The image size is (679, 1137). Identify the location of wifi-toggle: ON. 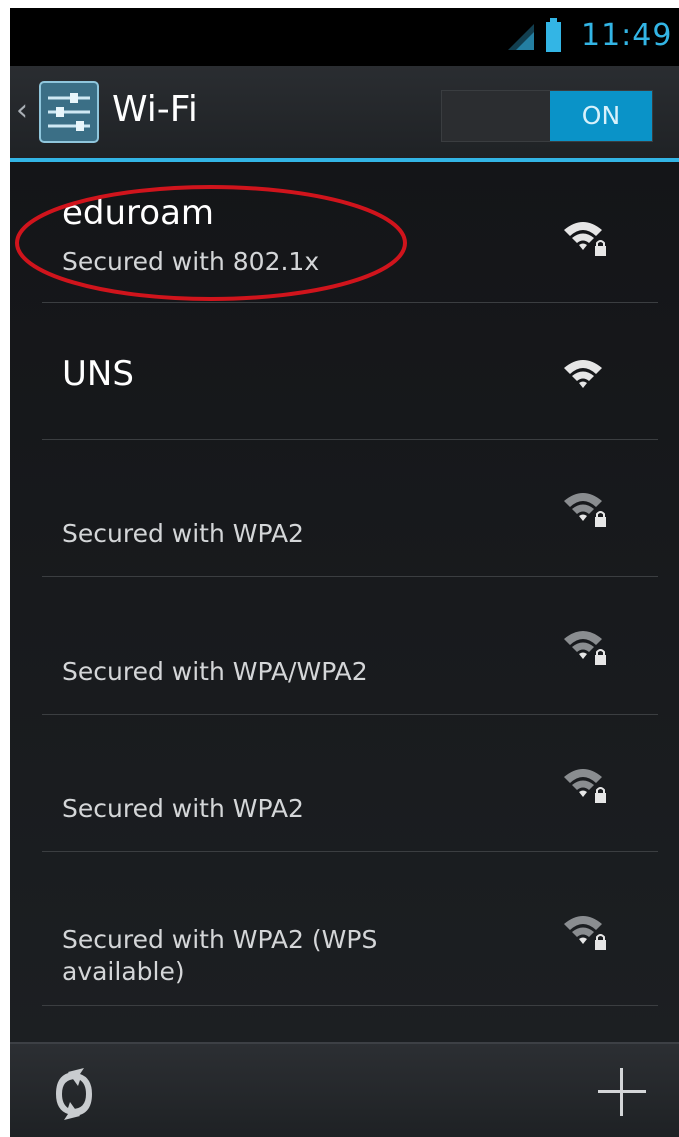
(547, 116).